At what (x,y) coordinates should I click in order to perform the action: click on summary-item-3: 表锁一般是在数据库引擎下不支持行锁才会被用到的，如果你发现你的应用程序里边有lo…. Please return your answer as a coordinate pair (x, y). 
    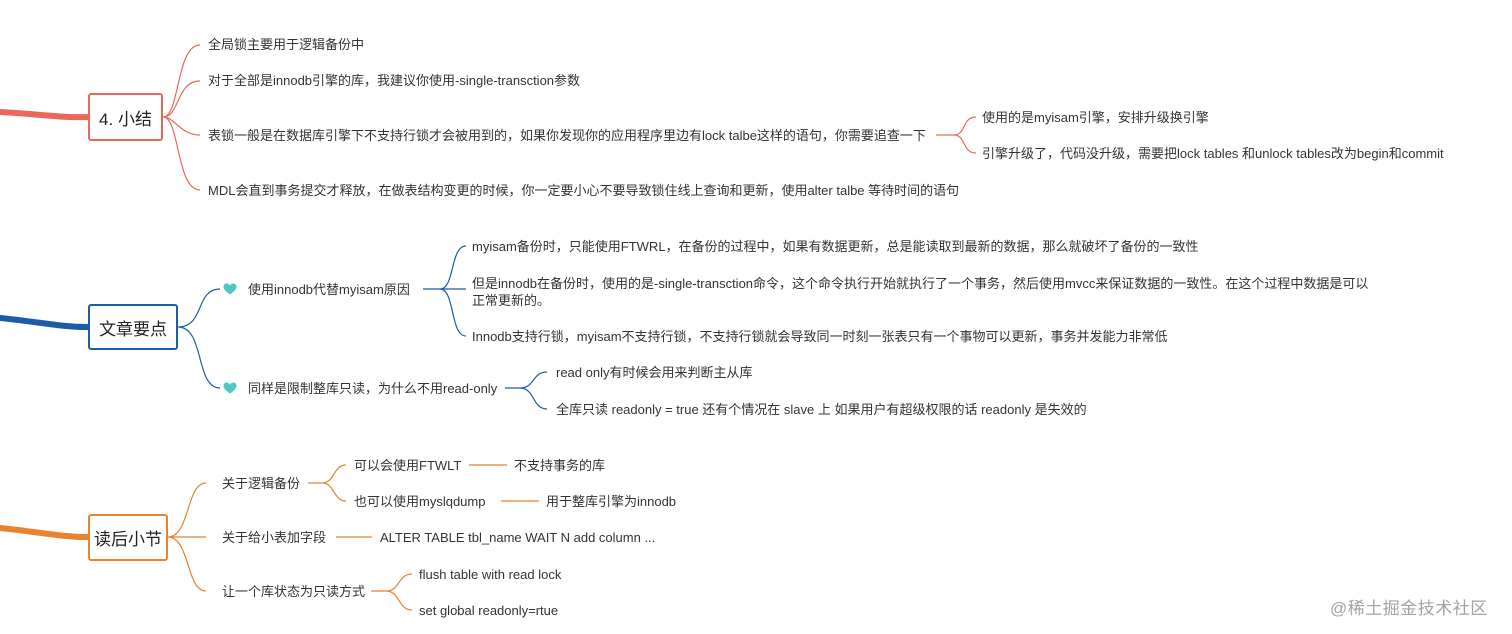
    Looking at the image, I should click on (567, 135).